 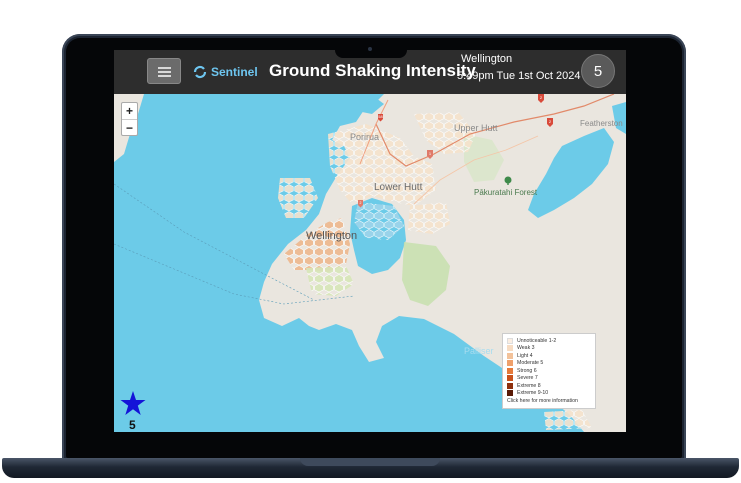 I want to click on epicenter-star-icon, so click(x=133, y=403).